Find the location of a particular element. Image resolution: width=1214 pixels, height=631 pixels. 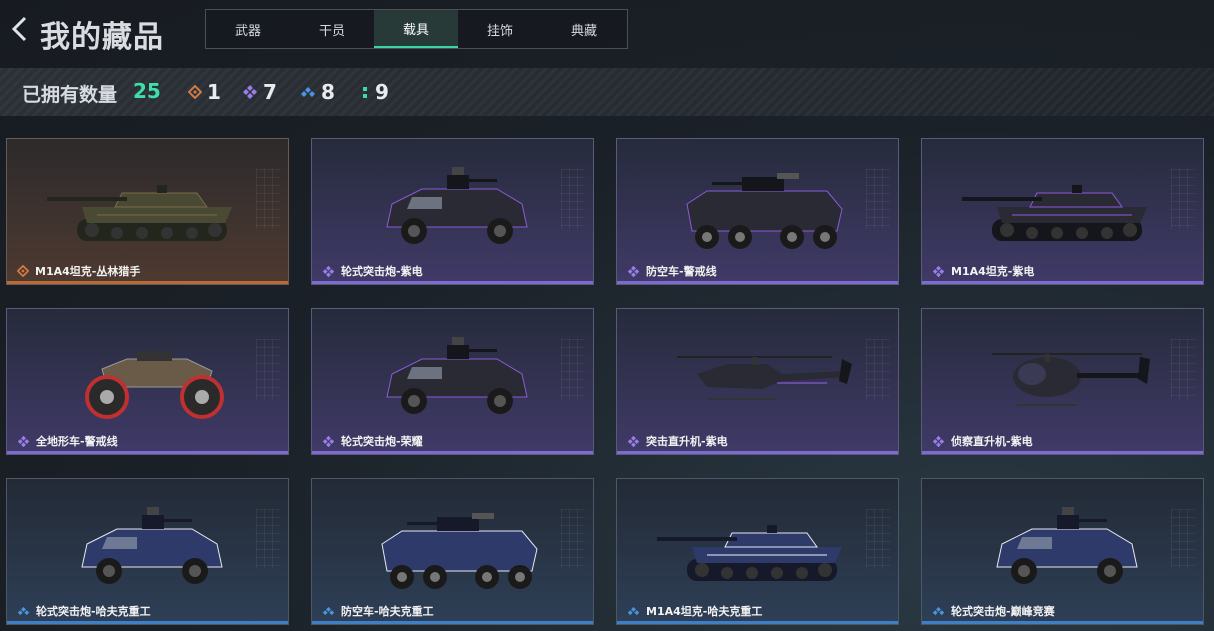

vehicle-name: 轮式突击炮-紫电 is located at coordinates (382, 271).